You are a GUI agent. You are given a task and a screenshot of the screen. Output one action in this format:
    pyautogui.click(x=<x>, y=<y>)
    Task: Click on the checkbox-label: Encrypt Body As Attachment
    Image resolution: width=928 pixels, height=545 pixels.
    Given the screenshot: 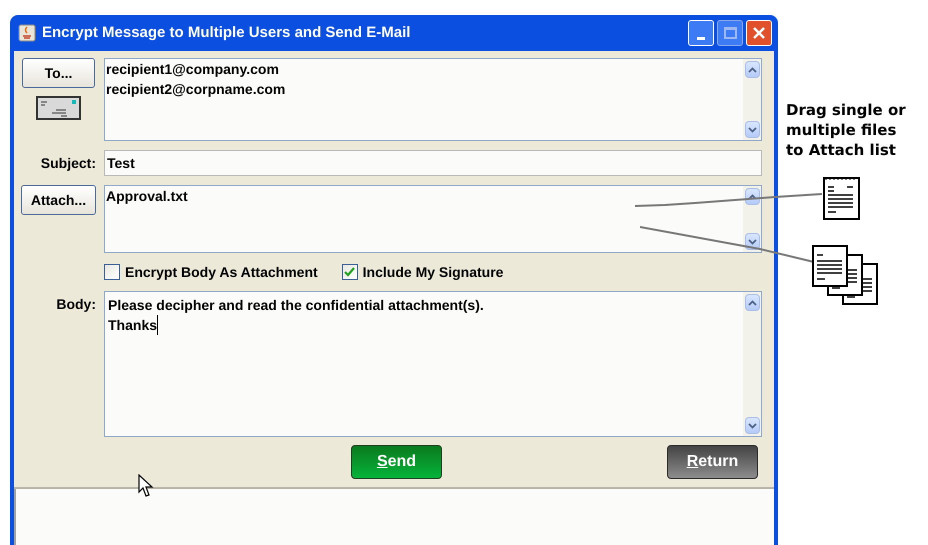 What is the action you would take?
    pyautogui.click(x=221, y=272)
    